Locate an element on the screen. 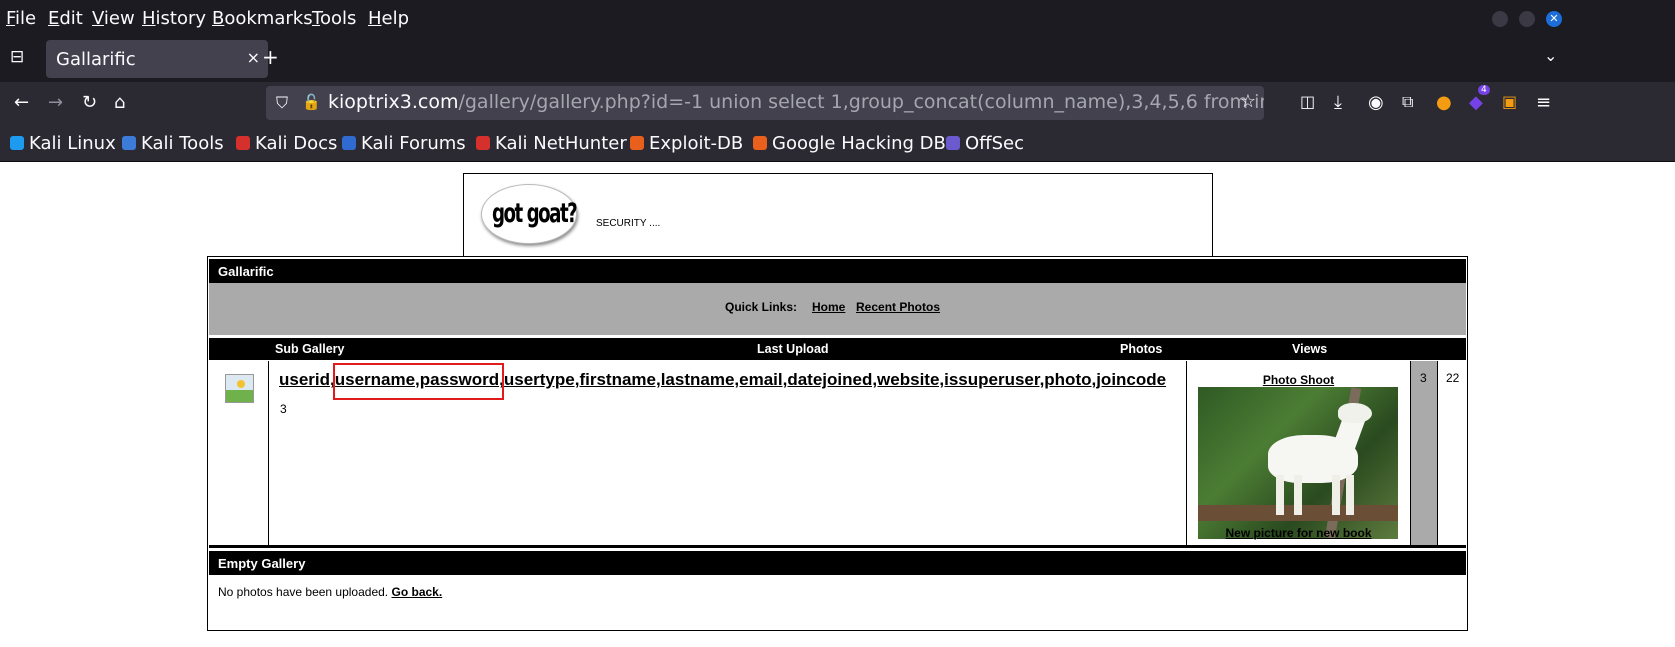 The height and width of the screenshot is (647, 1675). bookmark-exploit-db: Exploit-DB is located at coordinates (686, 143).